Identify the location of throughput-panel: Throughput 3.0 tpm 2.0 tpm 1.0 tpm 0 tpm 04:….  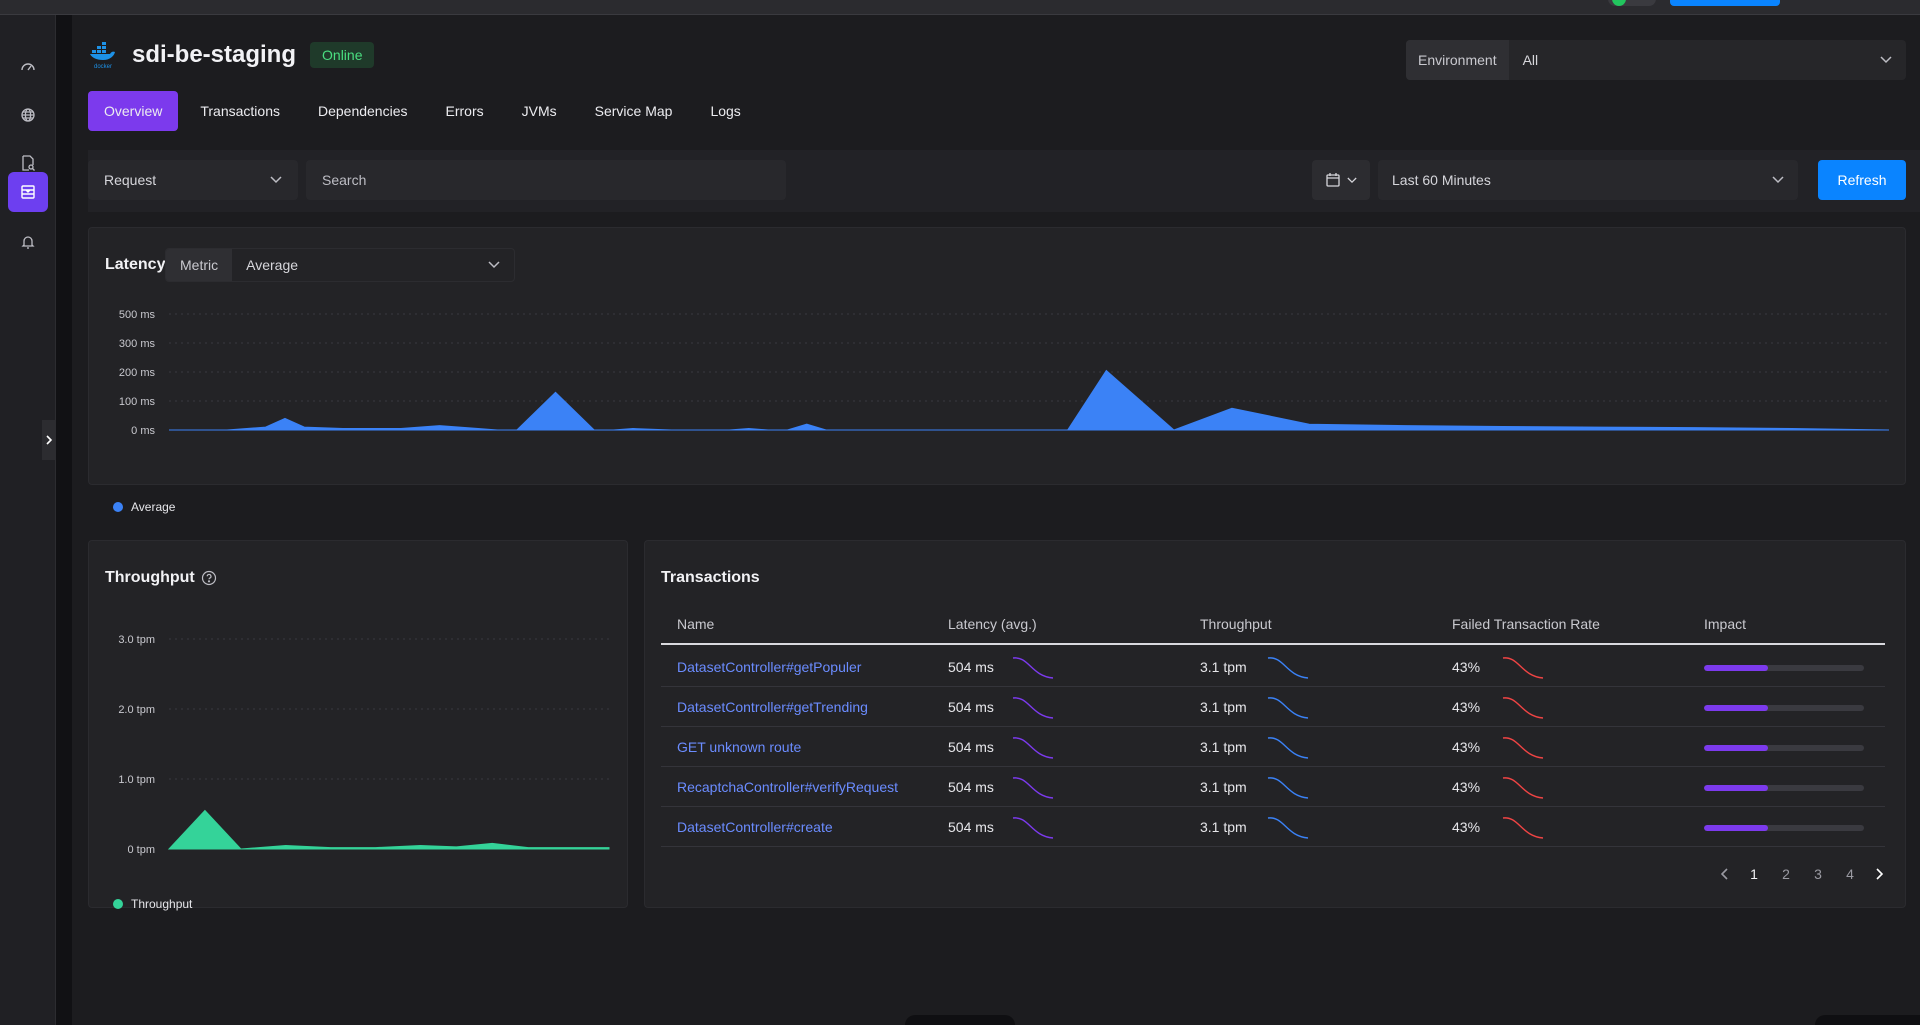
(358, 725).